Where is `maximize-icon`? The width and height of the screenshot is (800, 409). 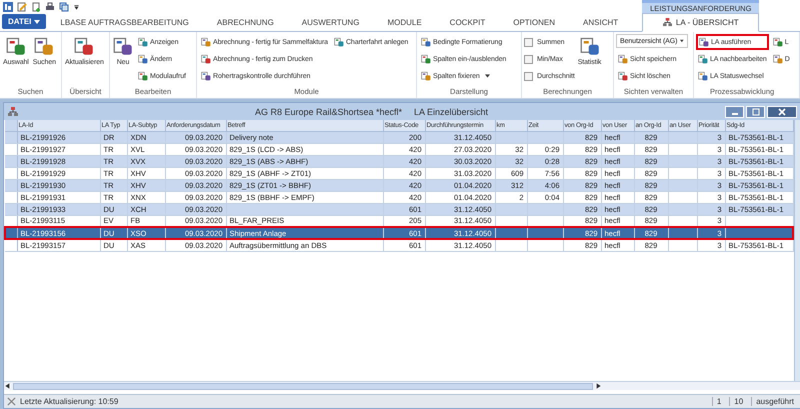
maximize-icon is located at coordinates (756, 112).